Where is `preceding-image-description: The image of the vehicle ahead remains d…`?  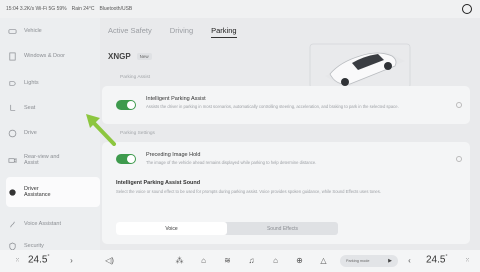 preceding-image-description: The image of the vehicle ahead remains d… is located at coordinates (231, 162).